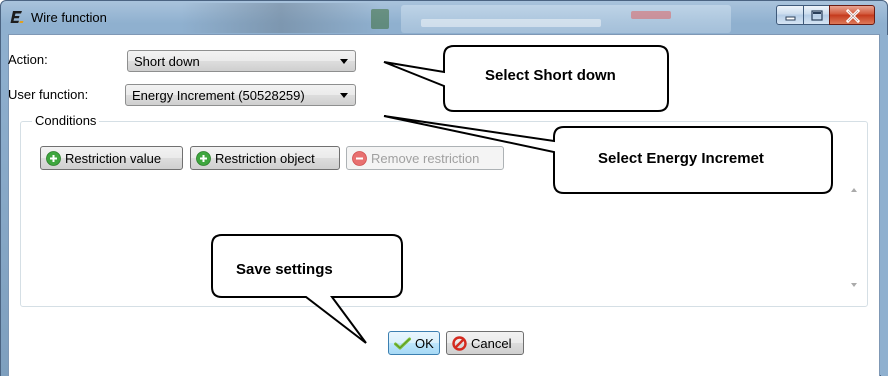 Image resolution: width=888 pixels, height=376 pixels. Describe the element at coordinates (550, 75) in the screenshot. I see `callout-short-down-text: Select Short down` at that location.